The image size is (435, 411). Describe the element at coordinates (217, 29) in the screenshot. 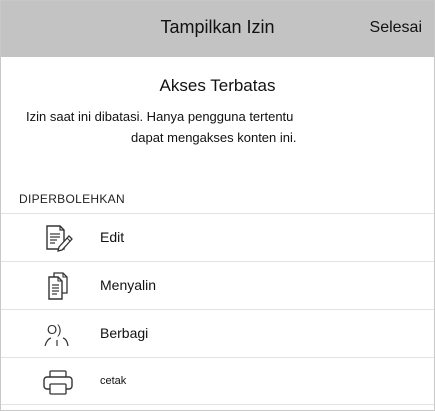

I see `header-bar: Tampilkan Izin Selesai` at that location.